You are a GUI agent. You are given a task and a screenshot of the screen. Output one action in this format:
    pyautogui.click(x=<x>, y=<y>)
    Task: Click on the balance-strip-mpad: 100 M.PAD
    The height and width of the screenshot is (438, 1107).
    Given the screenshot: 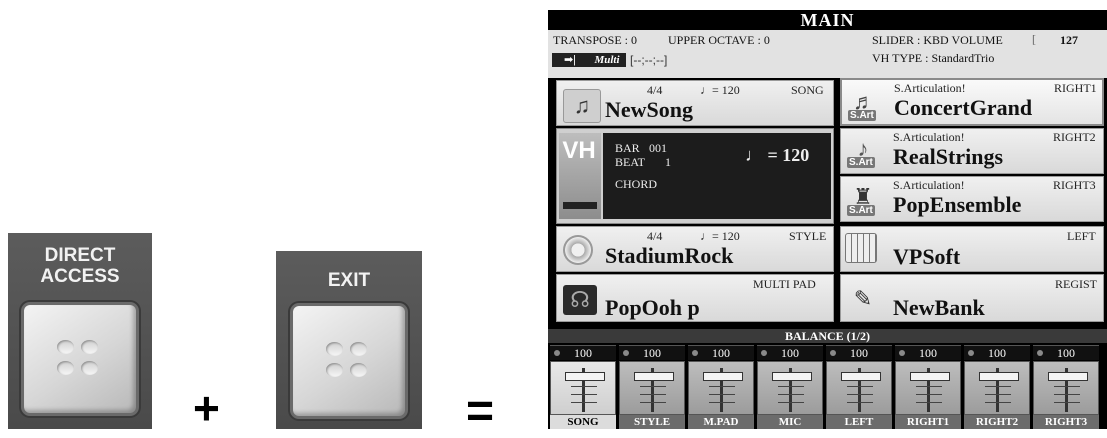 What is the action you would take?
    pyautogui.click(x=722, y=387)
    